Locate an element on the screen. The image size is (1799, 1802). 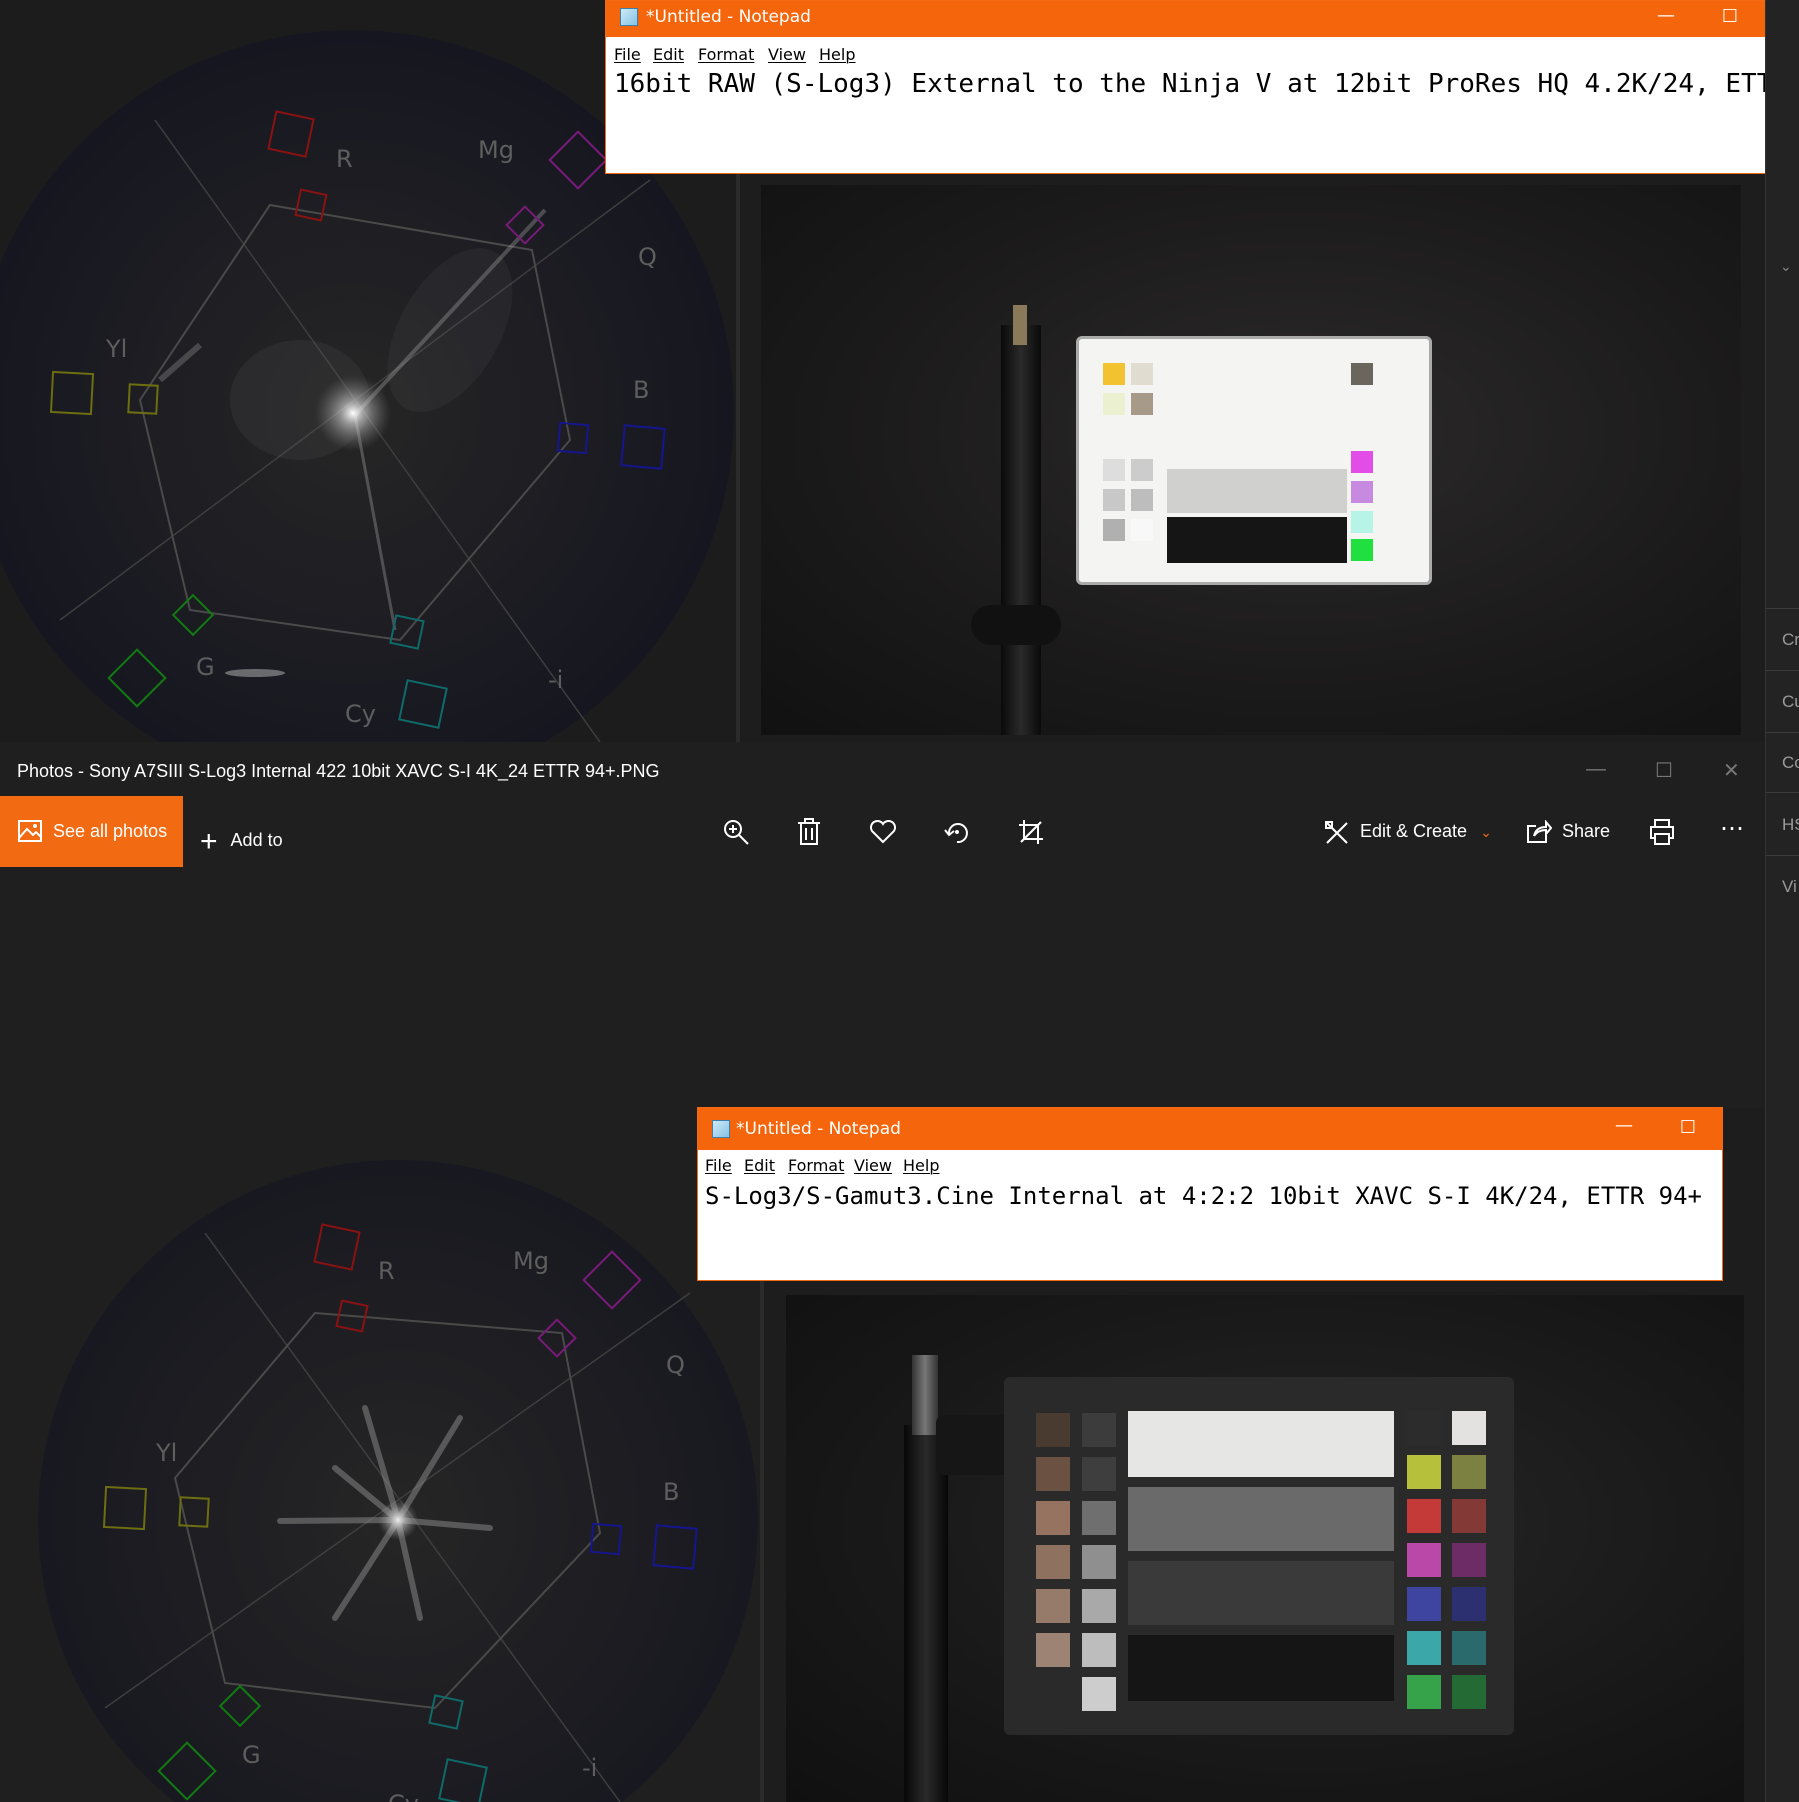
print-icon is located at coordinates (1662, 832).